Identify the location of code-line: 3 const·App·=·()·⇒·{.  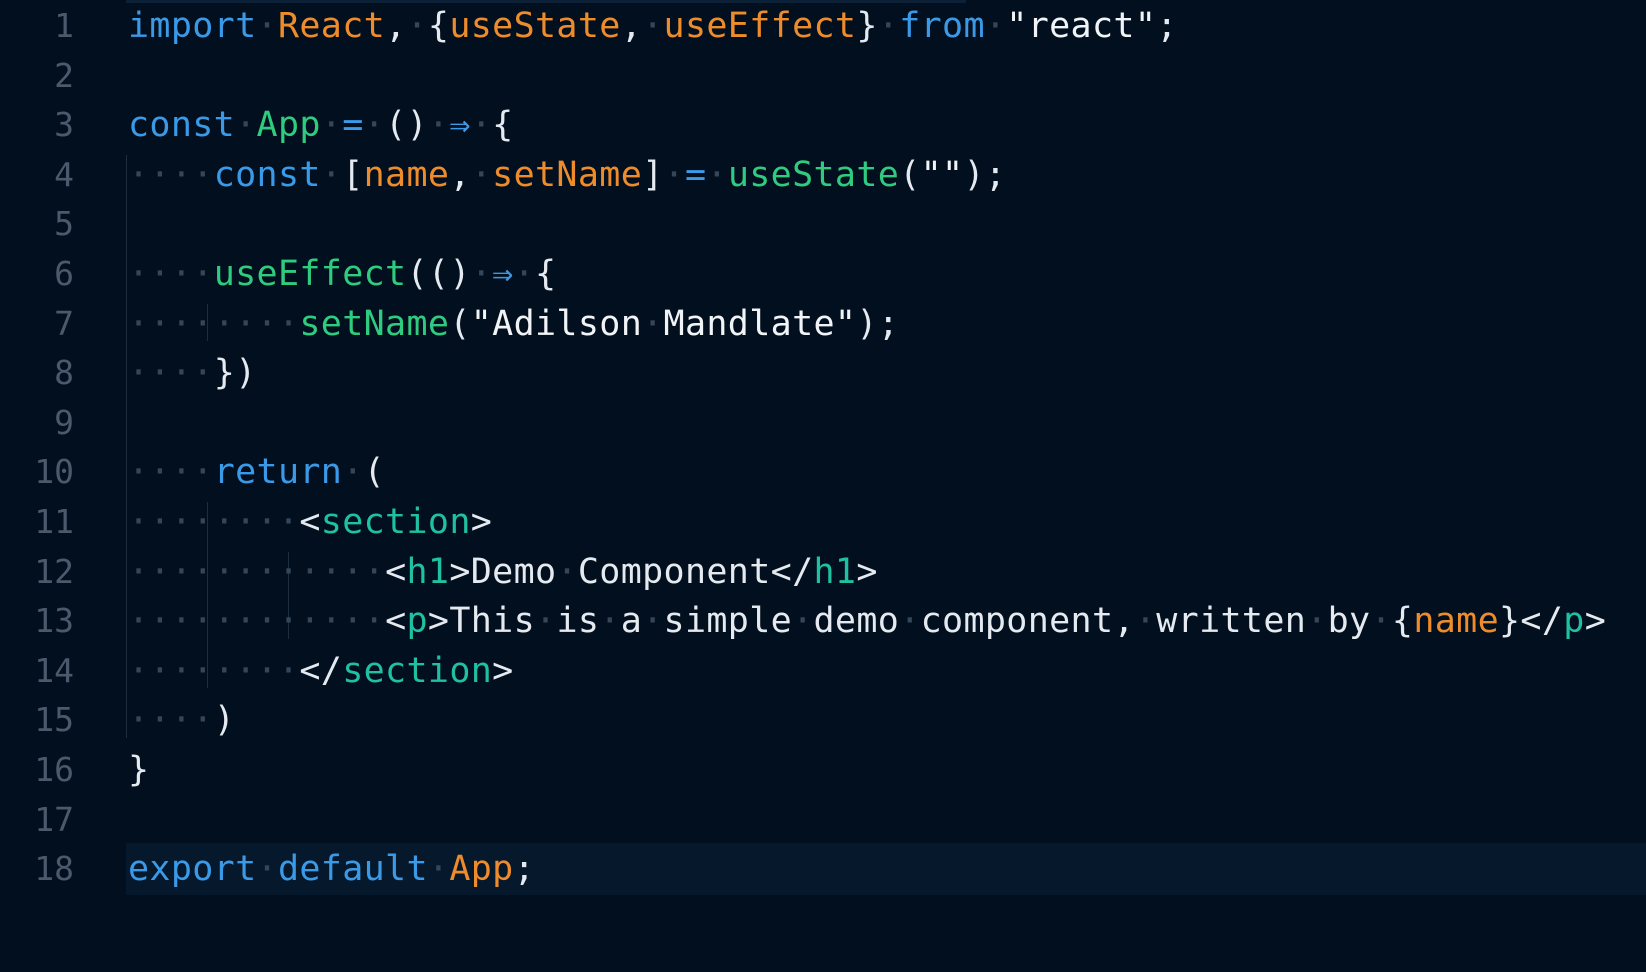
(823, 125).